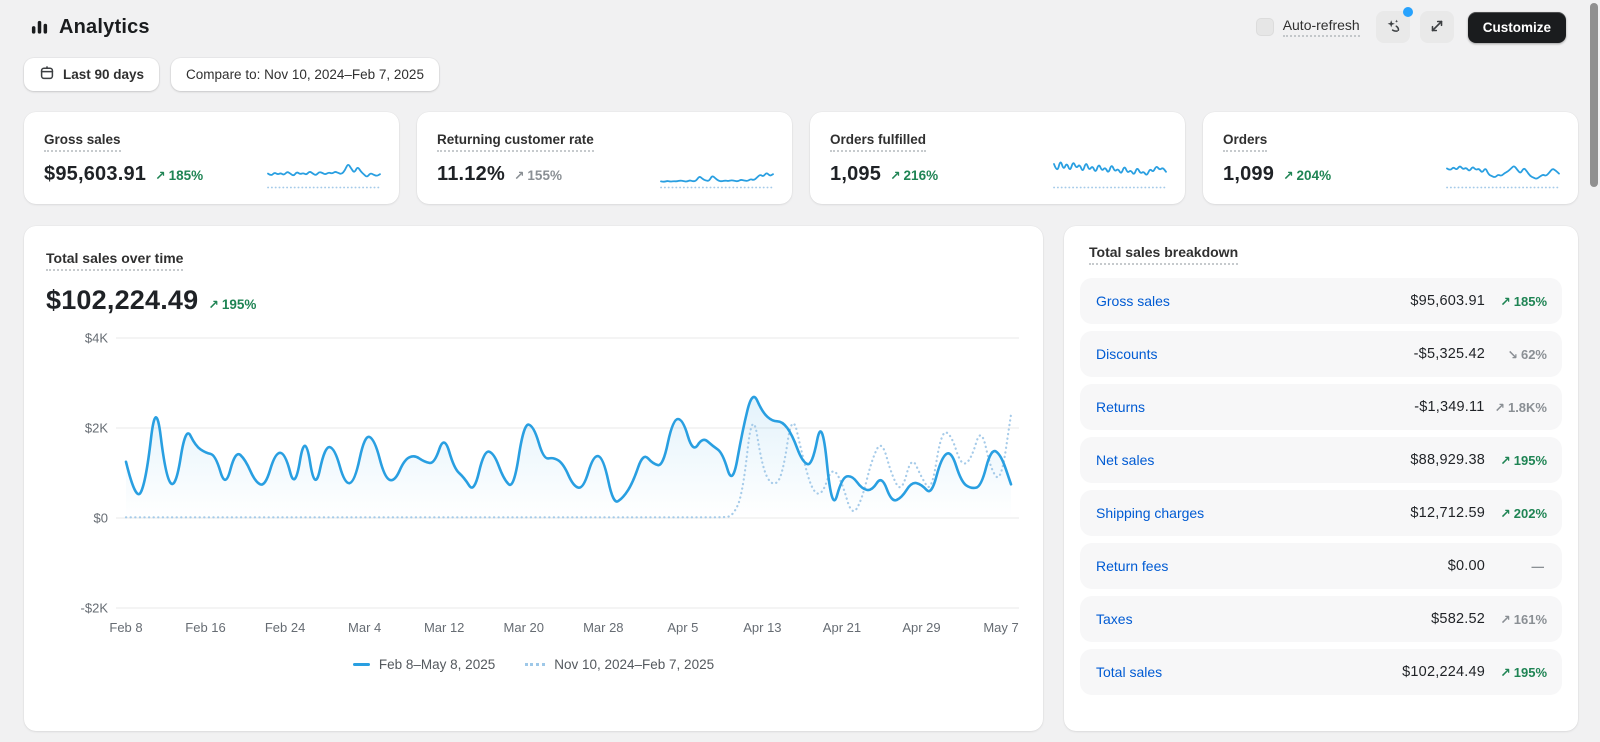  What do you see at coordinates (1393, 27) in the screenshot?
I see `magic-icon` at bounding box center [1393, 27].